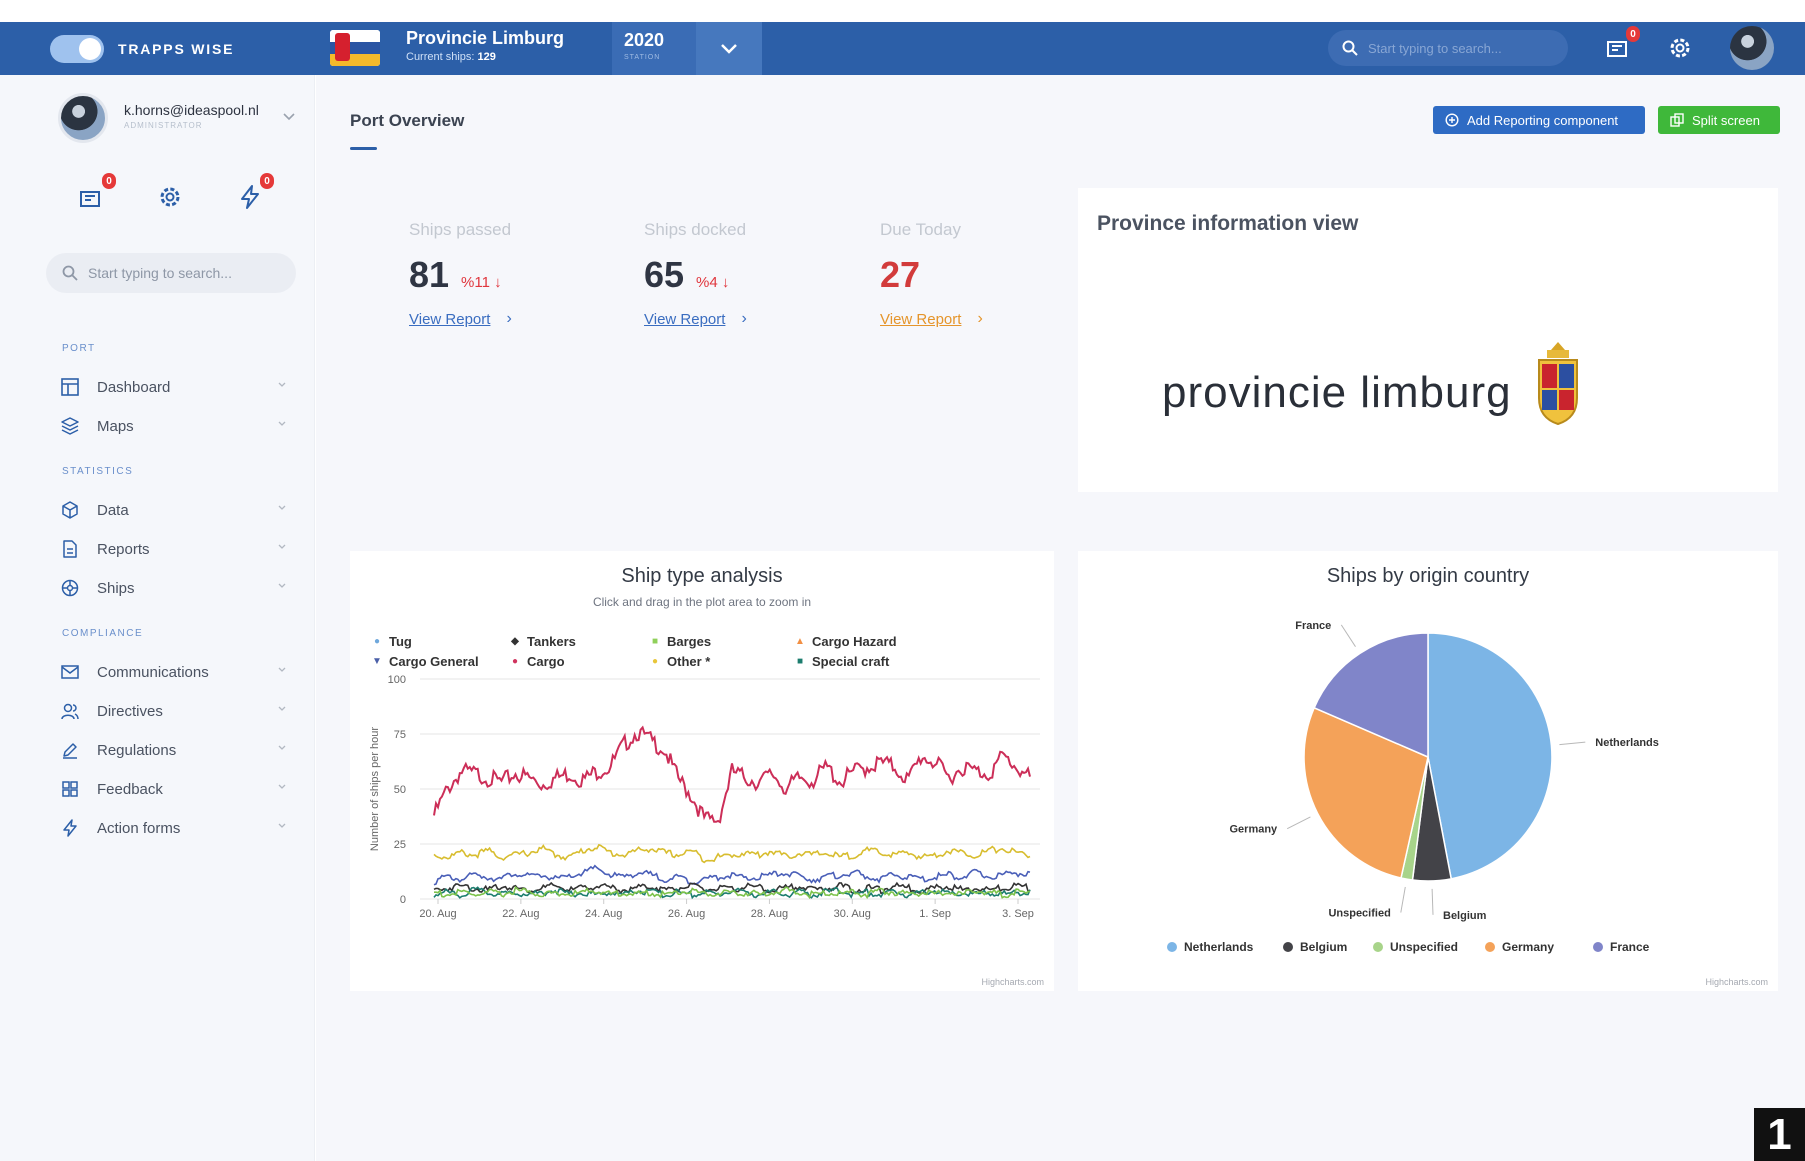 The image size is (1805, 1161). What do you see at coordinates (173, 549) in the screenshot?
I see `sidebar-item-reports: Reports` at bounding box center [173, 549].